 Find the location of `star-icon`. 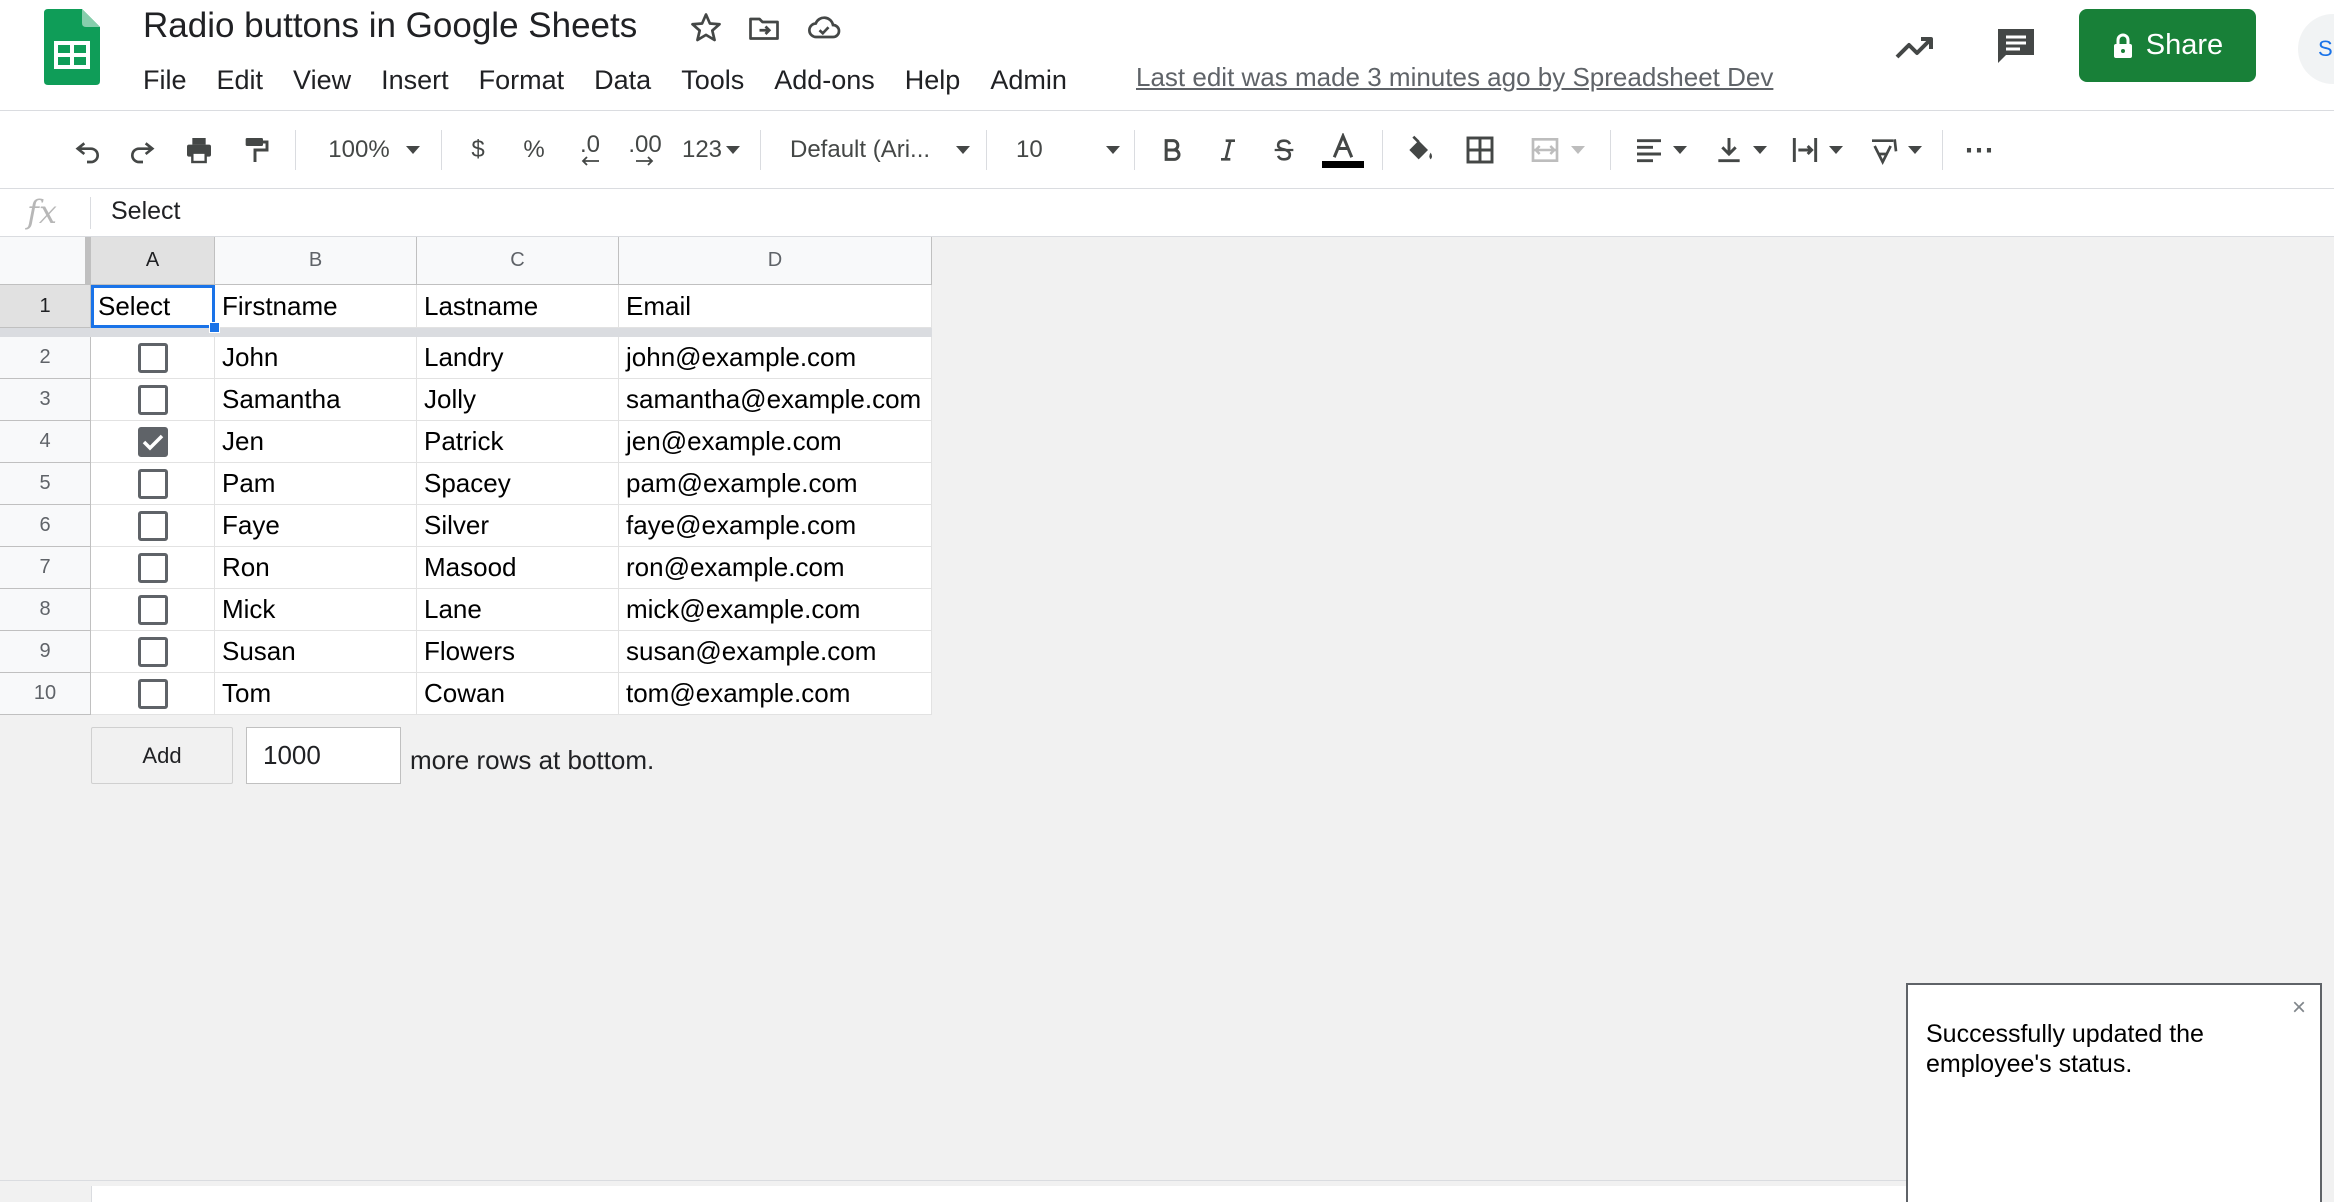

star-icon is located at coordinates (706, 28).